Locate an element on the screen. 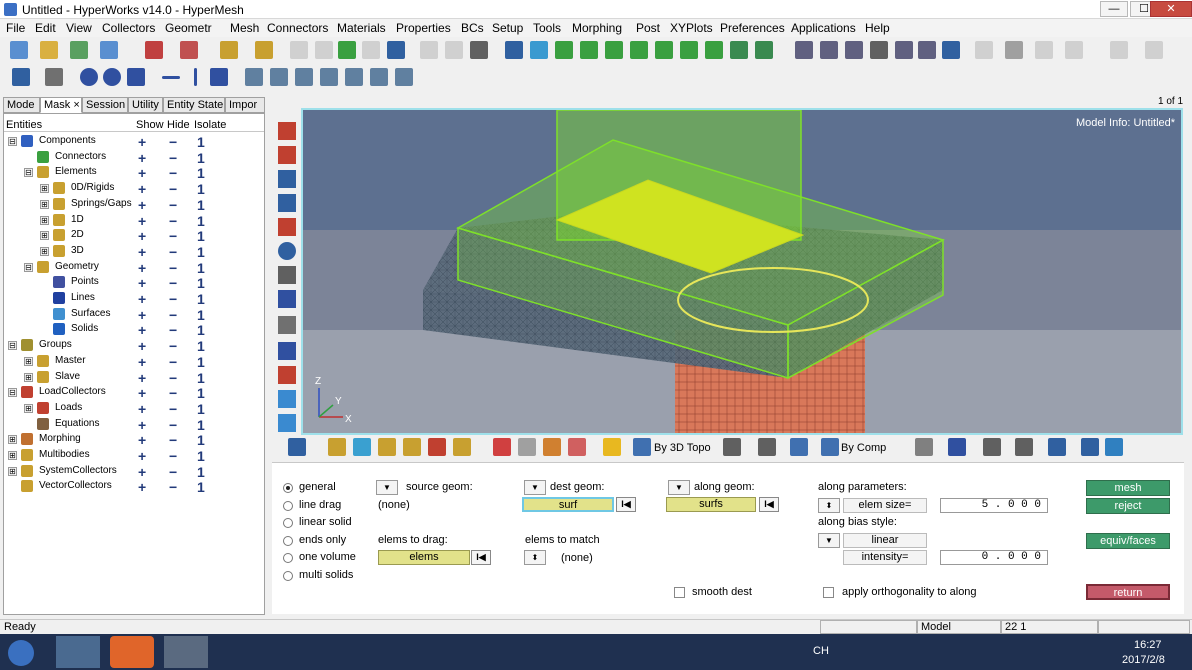 The image size is (1192, 670). comp-display-icon is located at coordinates (337, 447).